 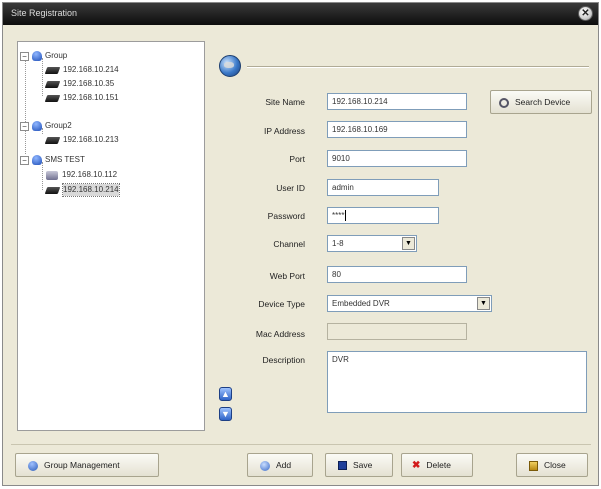 I want to click on save-label: Save, so click(x=363, y=465).